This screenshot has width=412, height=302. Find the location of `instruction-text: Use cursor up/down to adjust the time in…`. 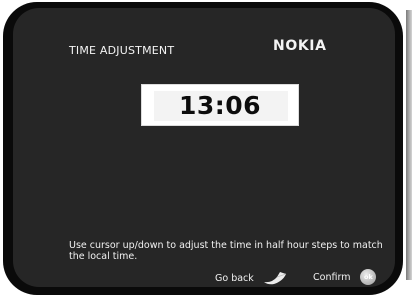

instruction-text: Use cursor up/down to adjust the time in… is located at coordinates (226, 251).